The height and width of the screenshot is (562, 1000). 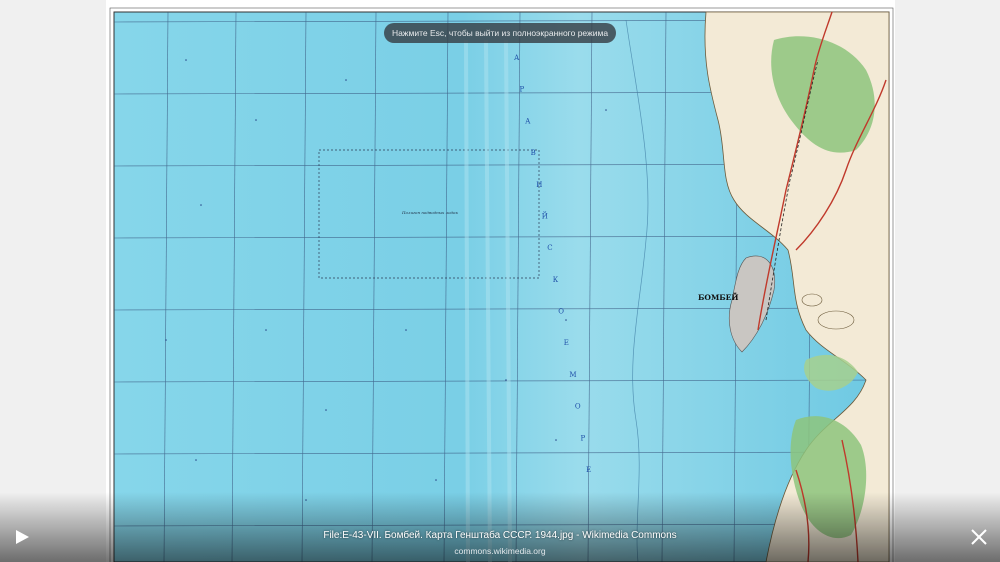 I want to click on close-icon, so click(x=979, y=537).